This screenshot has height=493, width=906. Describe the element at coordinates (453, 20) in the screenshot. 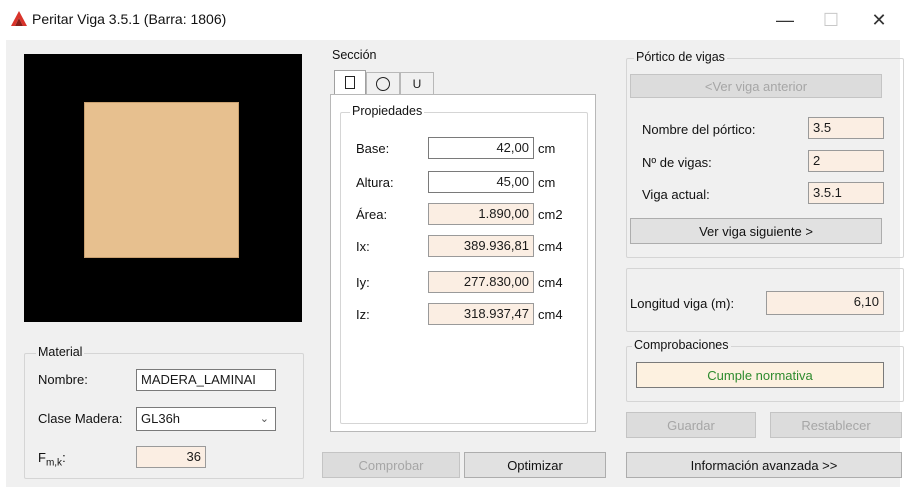

I see `title-bar: Peritar Viga 3.5.1 (Barra: 1806) — ☐ ✕` at that location.